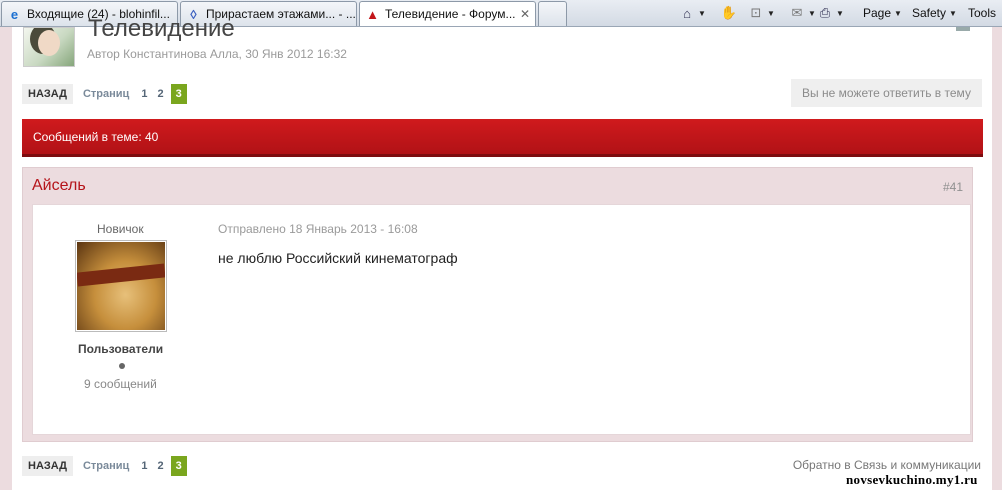 This screenshot has height=490, width=1002. Describe the element at coordinates (120, 229) in the screenshot. I see `user-rank: Новичок` at that location.